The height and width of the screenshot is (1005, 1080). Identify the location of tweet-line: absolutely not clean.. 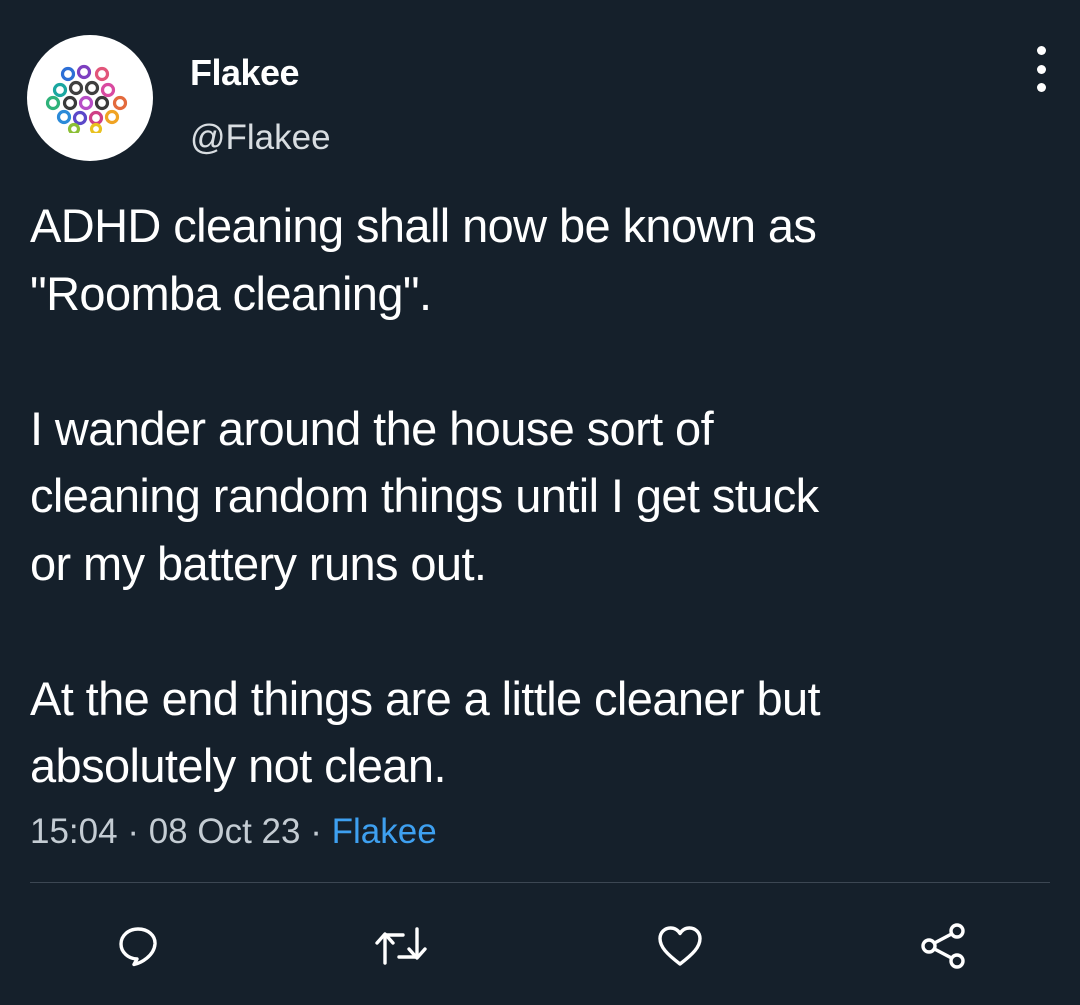
(238, 765).